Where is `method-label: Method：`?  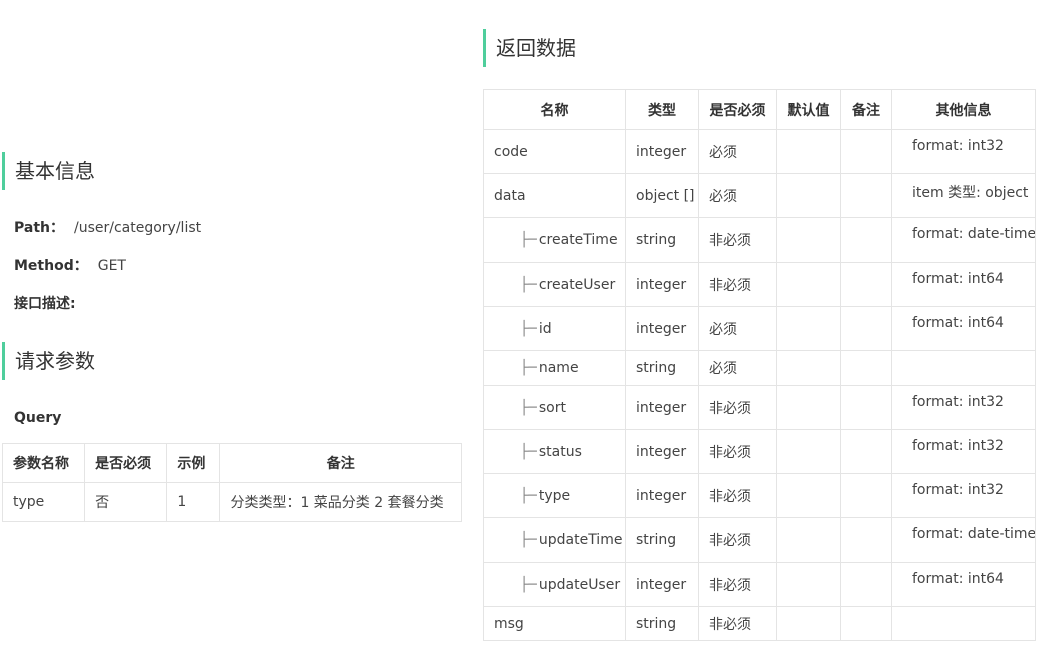
method-label: Method： is located at coordinates (51, 266).